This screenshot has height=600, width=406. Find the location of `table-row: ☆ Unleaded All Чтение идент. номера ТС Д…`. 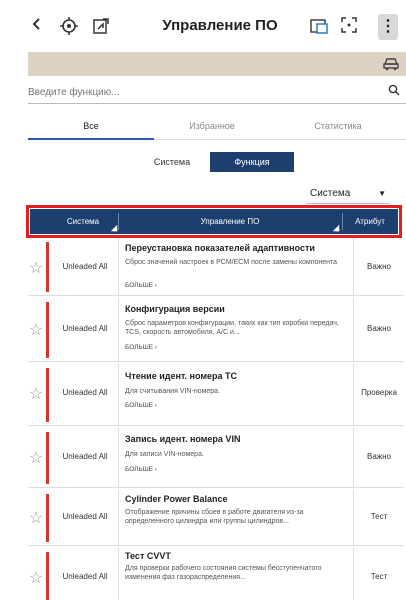

table-row: ☆ Unleaded All Чтение идент. номера ТС Д… is located at coordinates (216, 395).